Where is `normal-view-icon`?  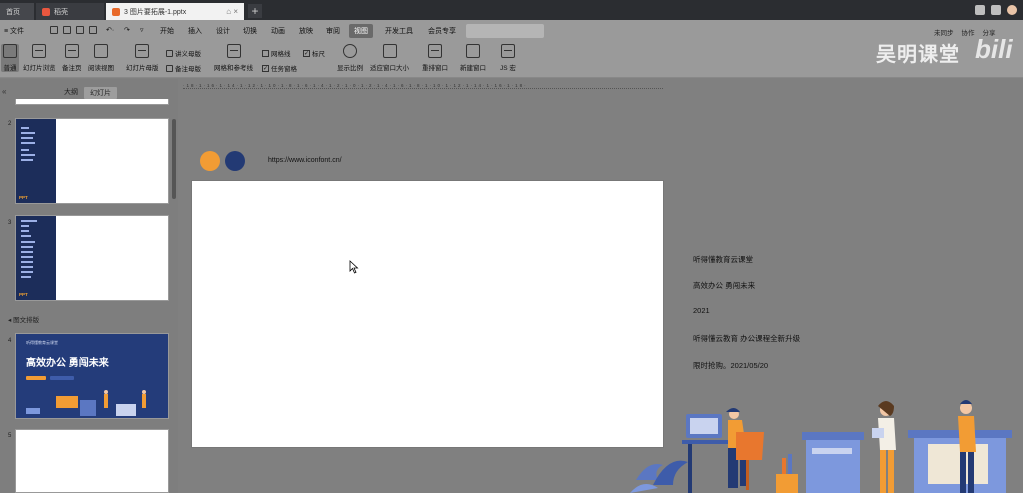 normal-view-icon is located at coordinates (10, 51).